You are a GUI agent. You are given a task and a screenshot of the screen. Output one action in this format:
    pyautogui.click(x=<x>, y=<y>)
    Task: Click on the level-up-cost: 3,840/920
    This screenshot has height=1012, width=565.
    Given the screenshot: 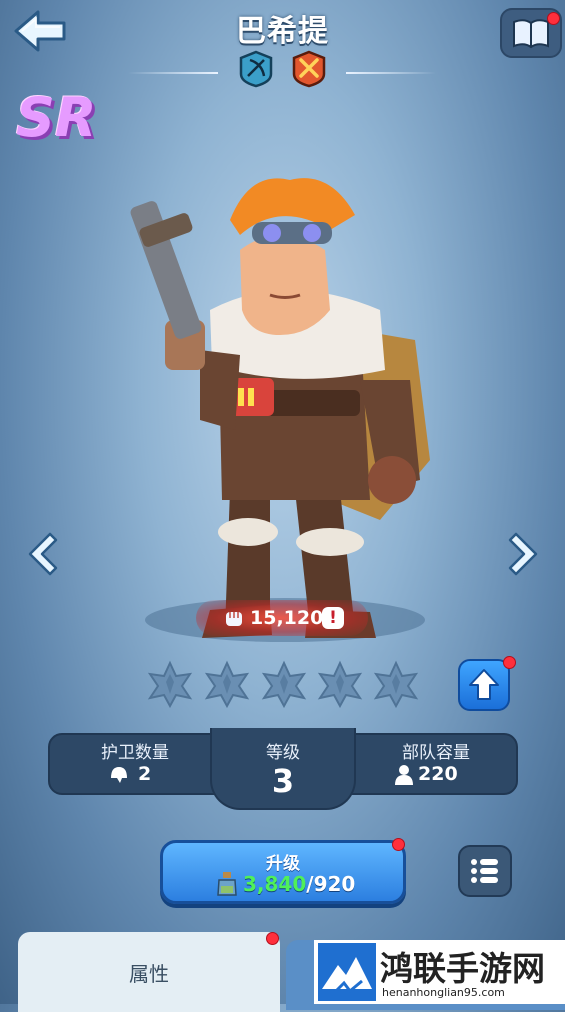 What is the action you would take?
    pyautogui.click(x=299, y=884)
    